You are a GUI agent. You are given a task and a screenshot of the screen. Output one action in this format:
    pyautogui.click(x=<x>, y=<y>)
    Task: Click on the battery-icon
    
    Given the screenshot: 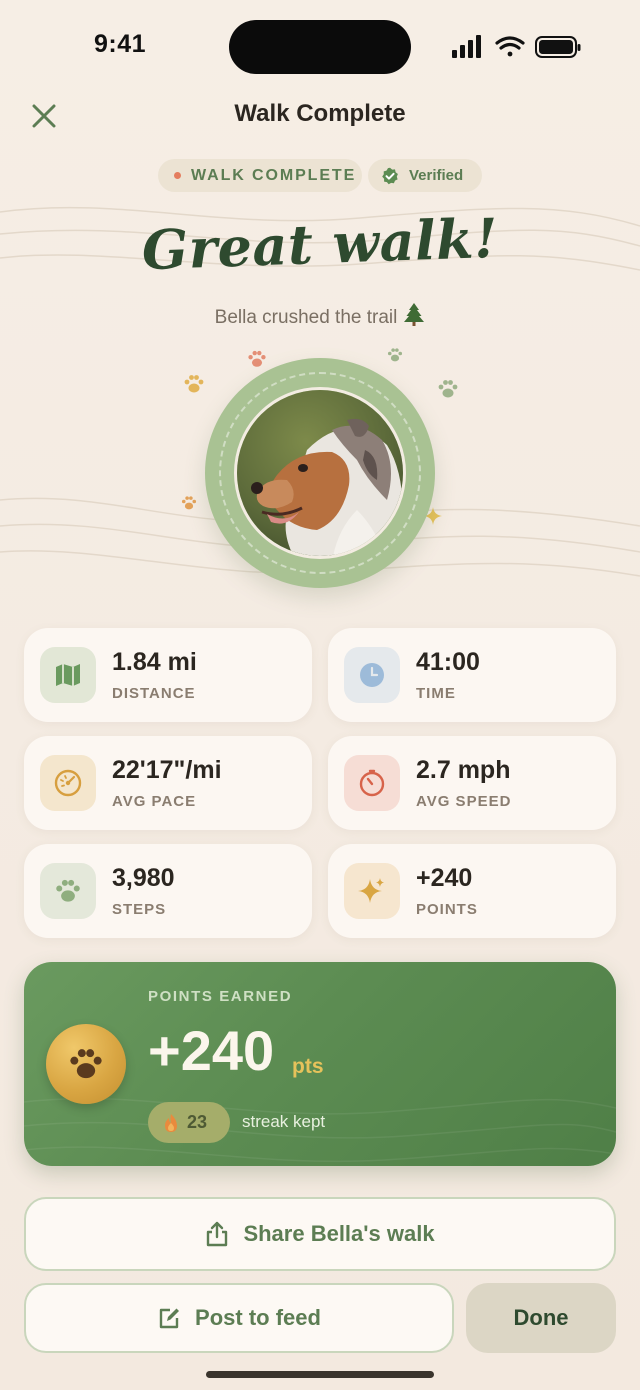 What is the action you would take?
    pyautogui.click(x=558, y=47)
    